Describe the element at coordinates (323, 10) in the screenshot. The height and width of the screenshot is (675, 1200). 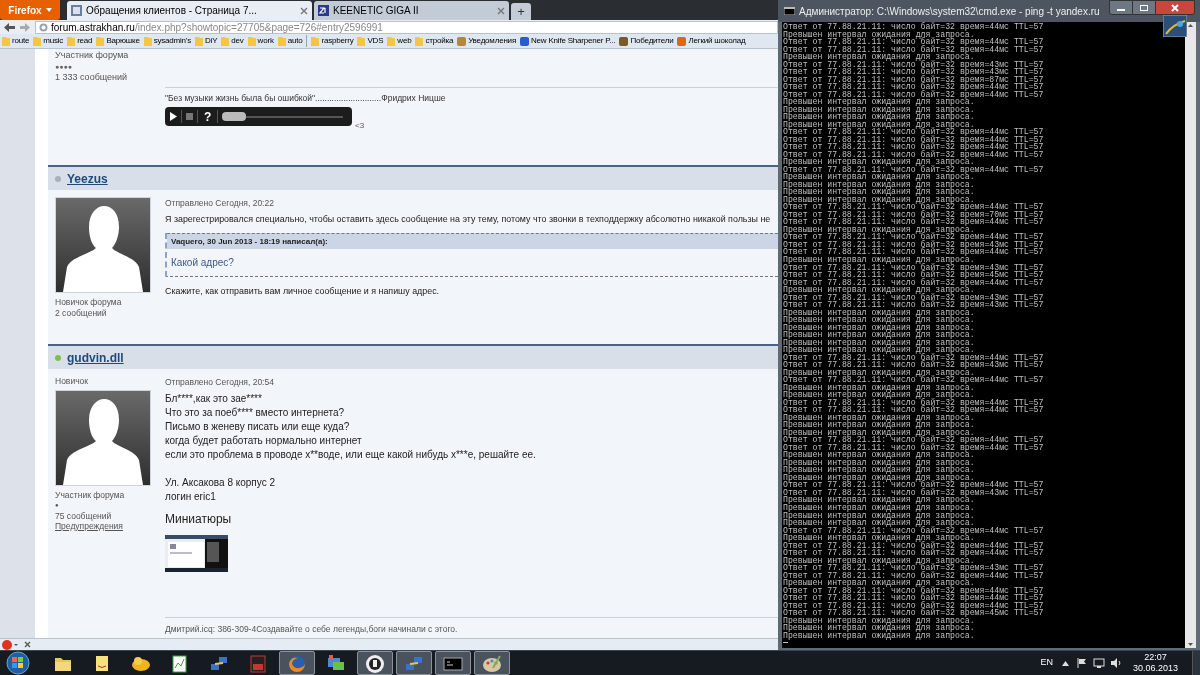
I see `site-icon` at that location.